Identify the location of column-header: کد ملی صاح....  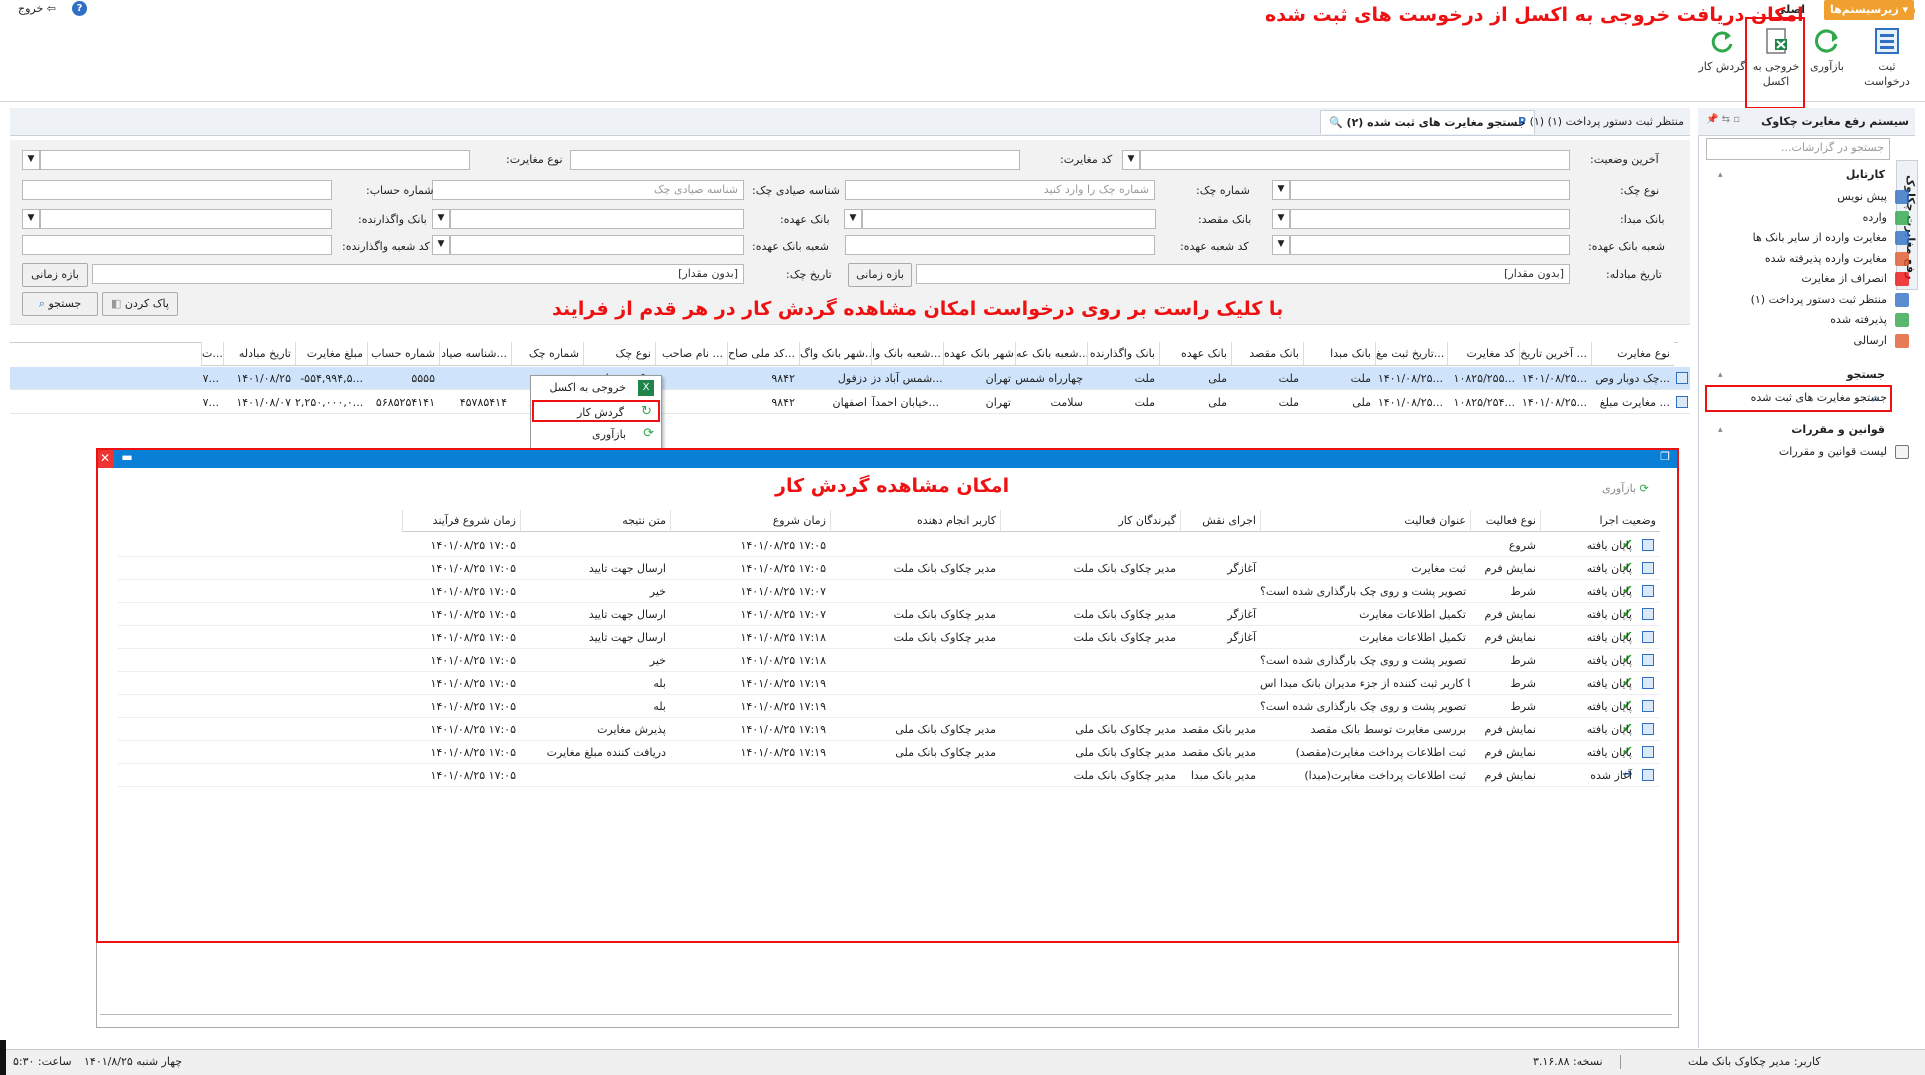
(763, 354).